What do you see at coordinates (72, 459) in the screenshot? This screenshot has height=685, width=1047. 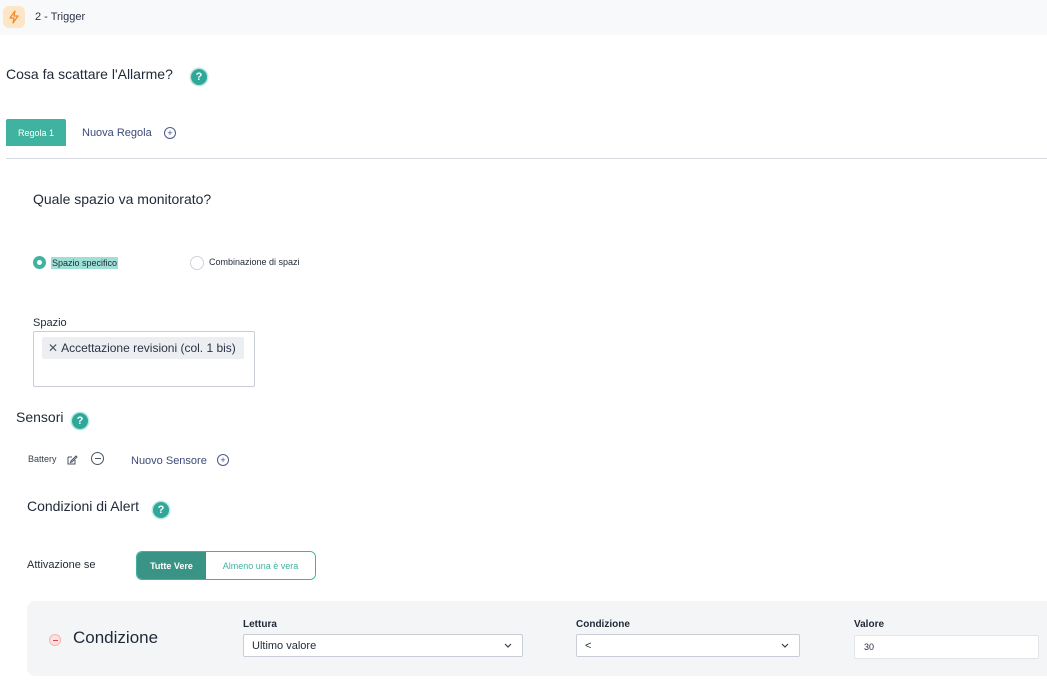 I see `edit-icon` at bounding box center [72, 459].